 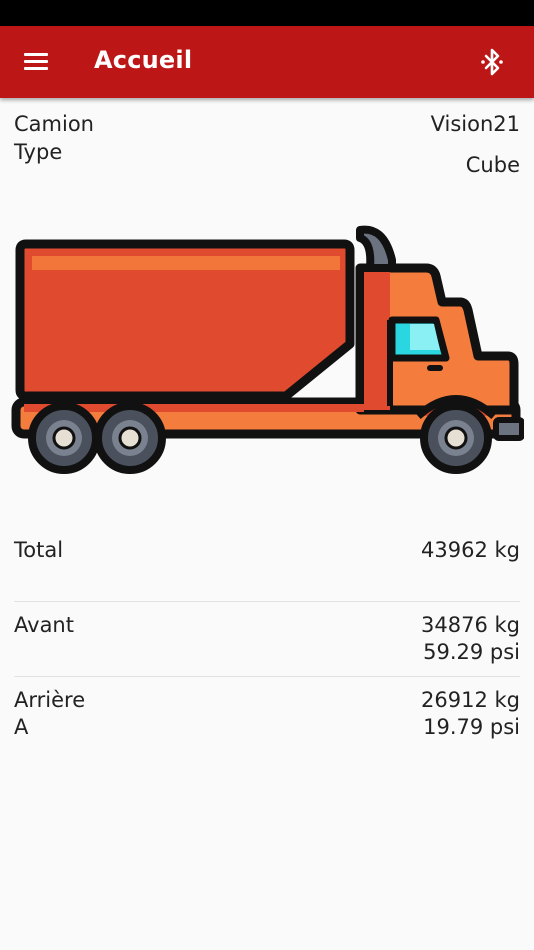 I want to click on status-bar, so click(x=267, y=13).